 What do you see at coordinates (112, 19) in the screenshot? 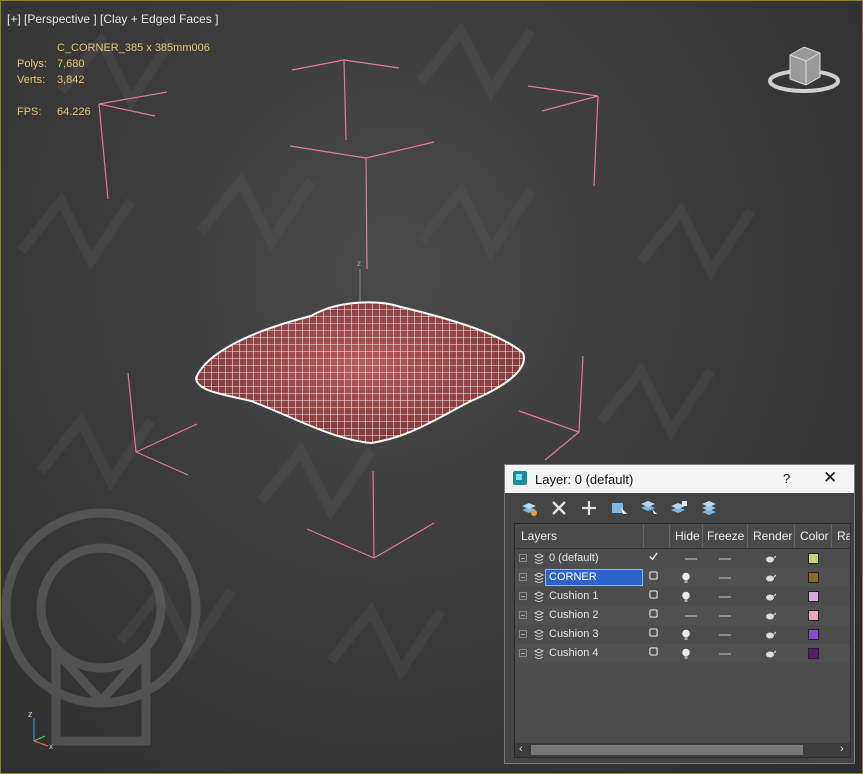
I see `viewport-label: [+] [Perspective ] [Clay + Edged Faces ]` at bounding box center [112, 19].